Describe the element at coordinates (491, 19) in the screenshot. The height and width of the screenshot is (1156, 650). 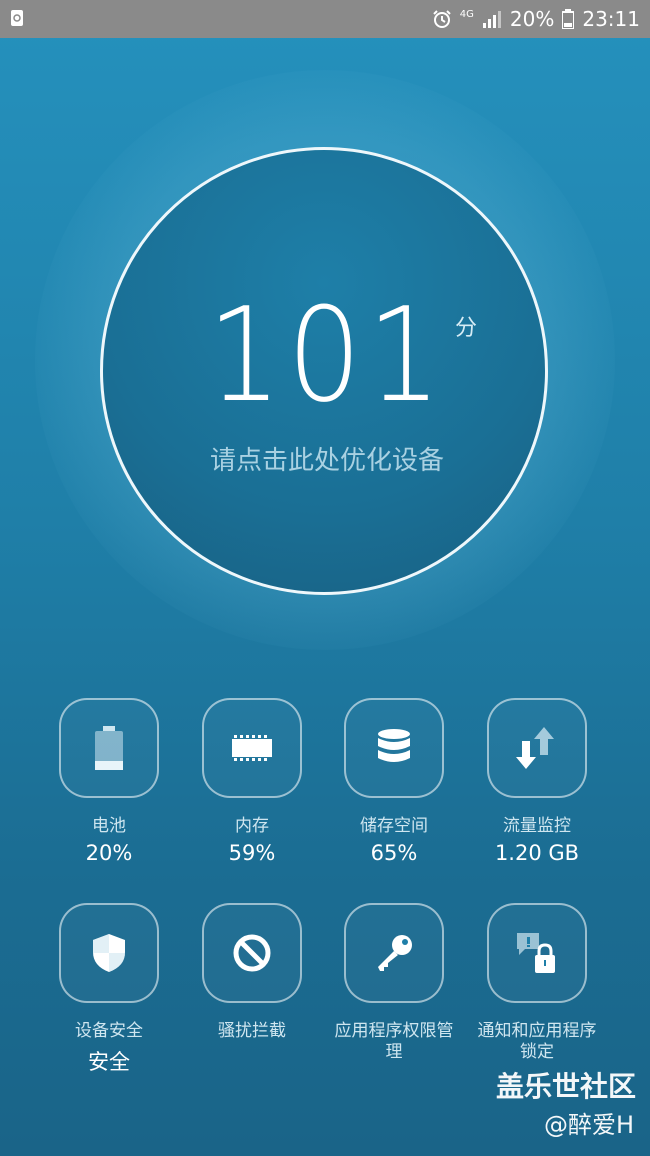
I see `signal-icon` at that location.